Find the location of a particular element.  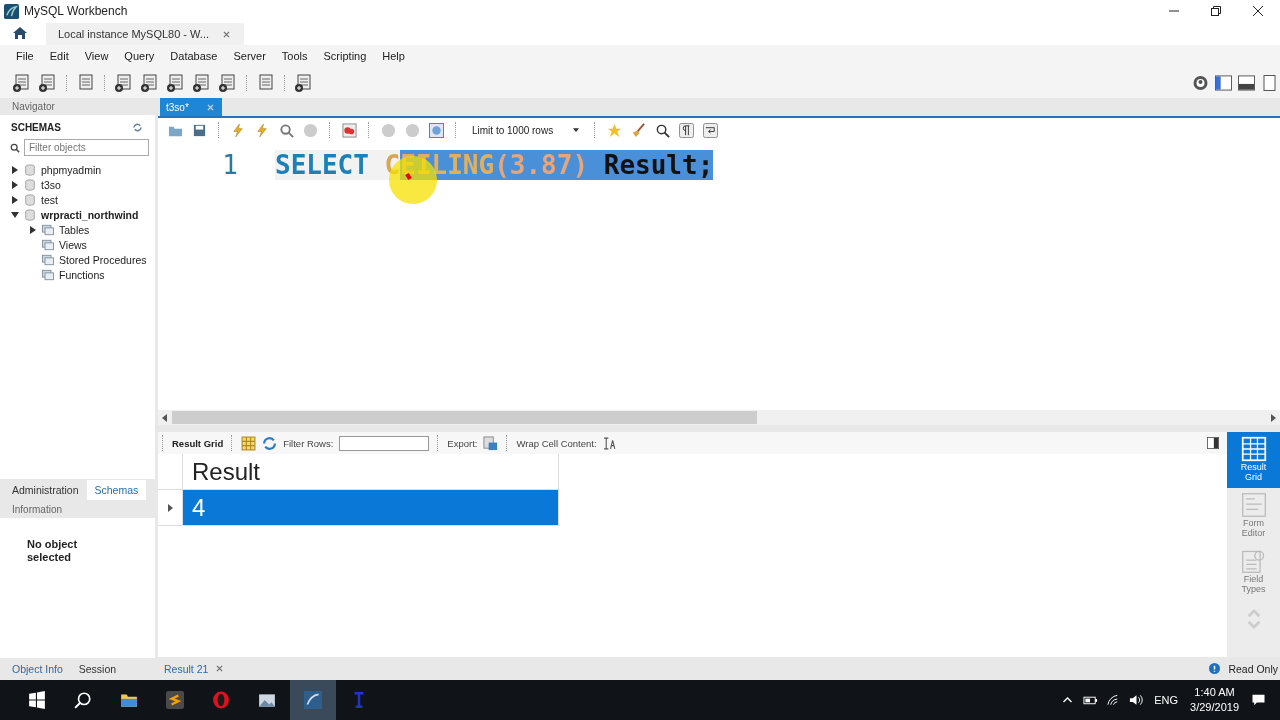

close-icon is located at coordinates (1258, 11).